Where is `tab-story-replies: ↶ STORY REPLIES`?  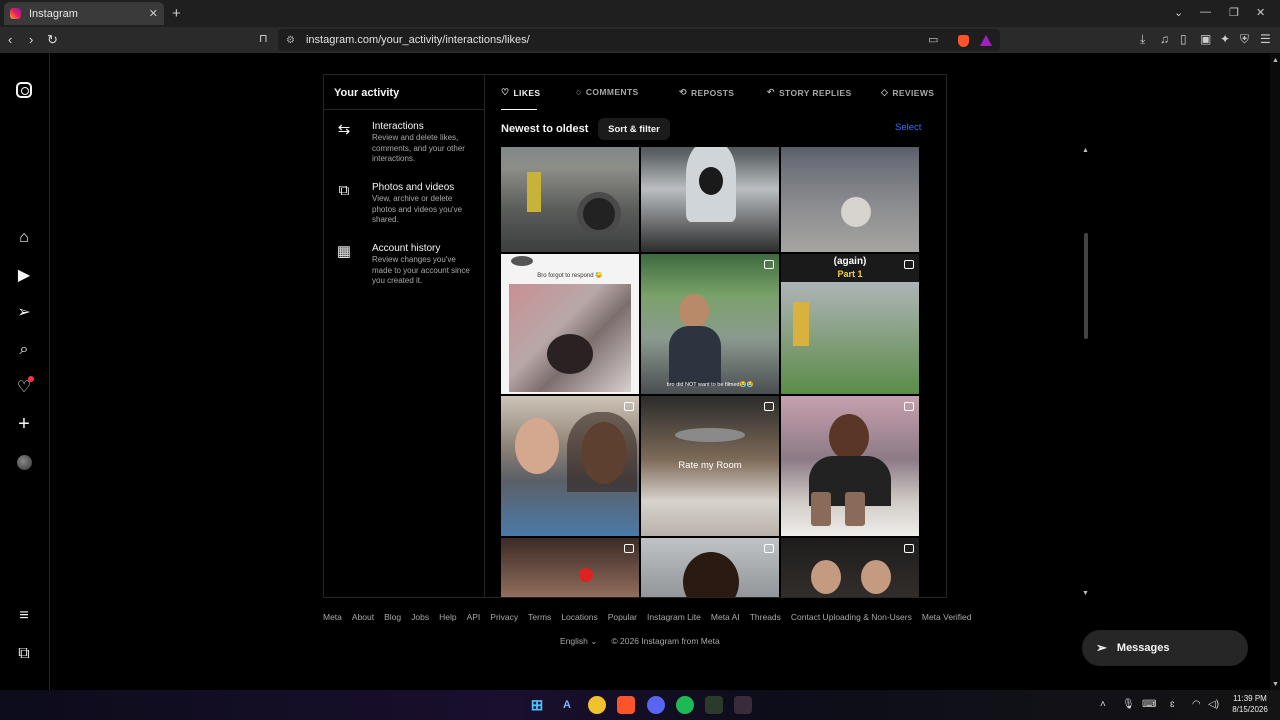 tab-story-replies: ↶ STORY REPLIES is located at coordinates (809, 92).